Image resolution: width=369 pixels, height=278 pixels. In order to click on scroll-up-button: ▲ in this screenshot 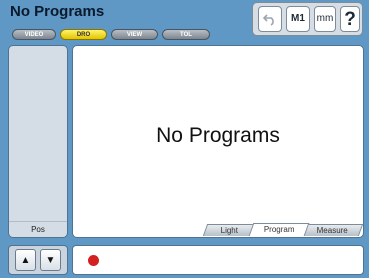, I will do `click(25, 260)`.